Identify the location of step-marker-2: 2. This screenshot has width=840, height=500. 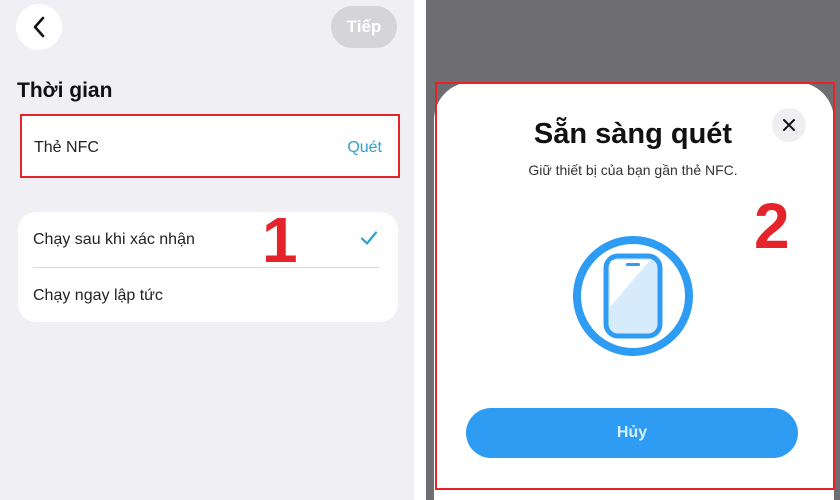
(772, 226).